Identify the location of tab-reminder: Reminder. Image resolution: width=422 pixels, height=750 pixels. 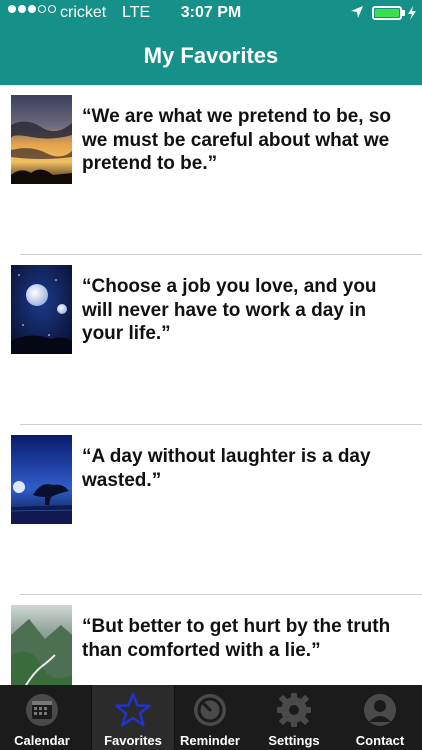
(210, 717).